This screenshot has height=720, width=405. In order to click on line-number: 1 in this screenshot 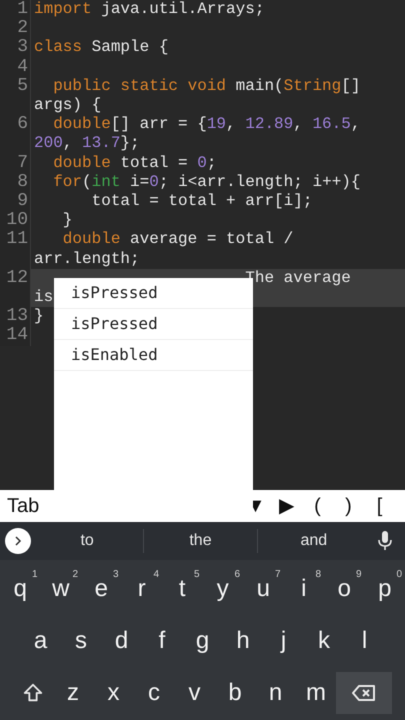, I will do `click(22, 10)`.